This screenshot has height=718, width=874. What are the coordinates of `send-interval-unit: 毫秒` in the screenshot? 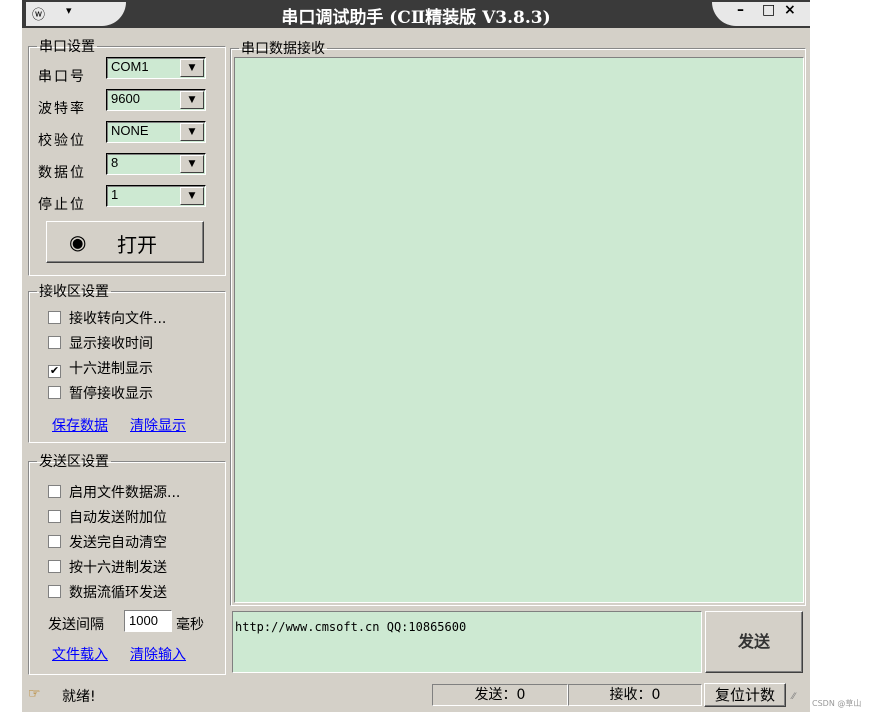 It's located at (190, 625).